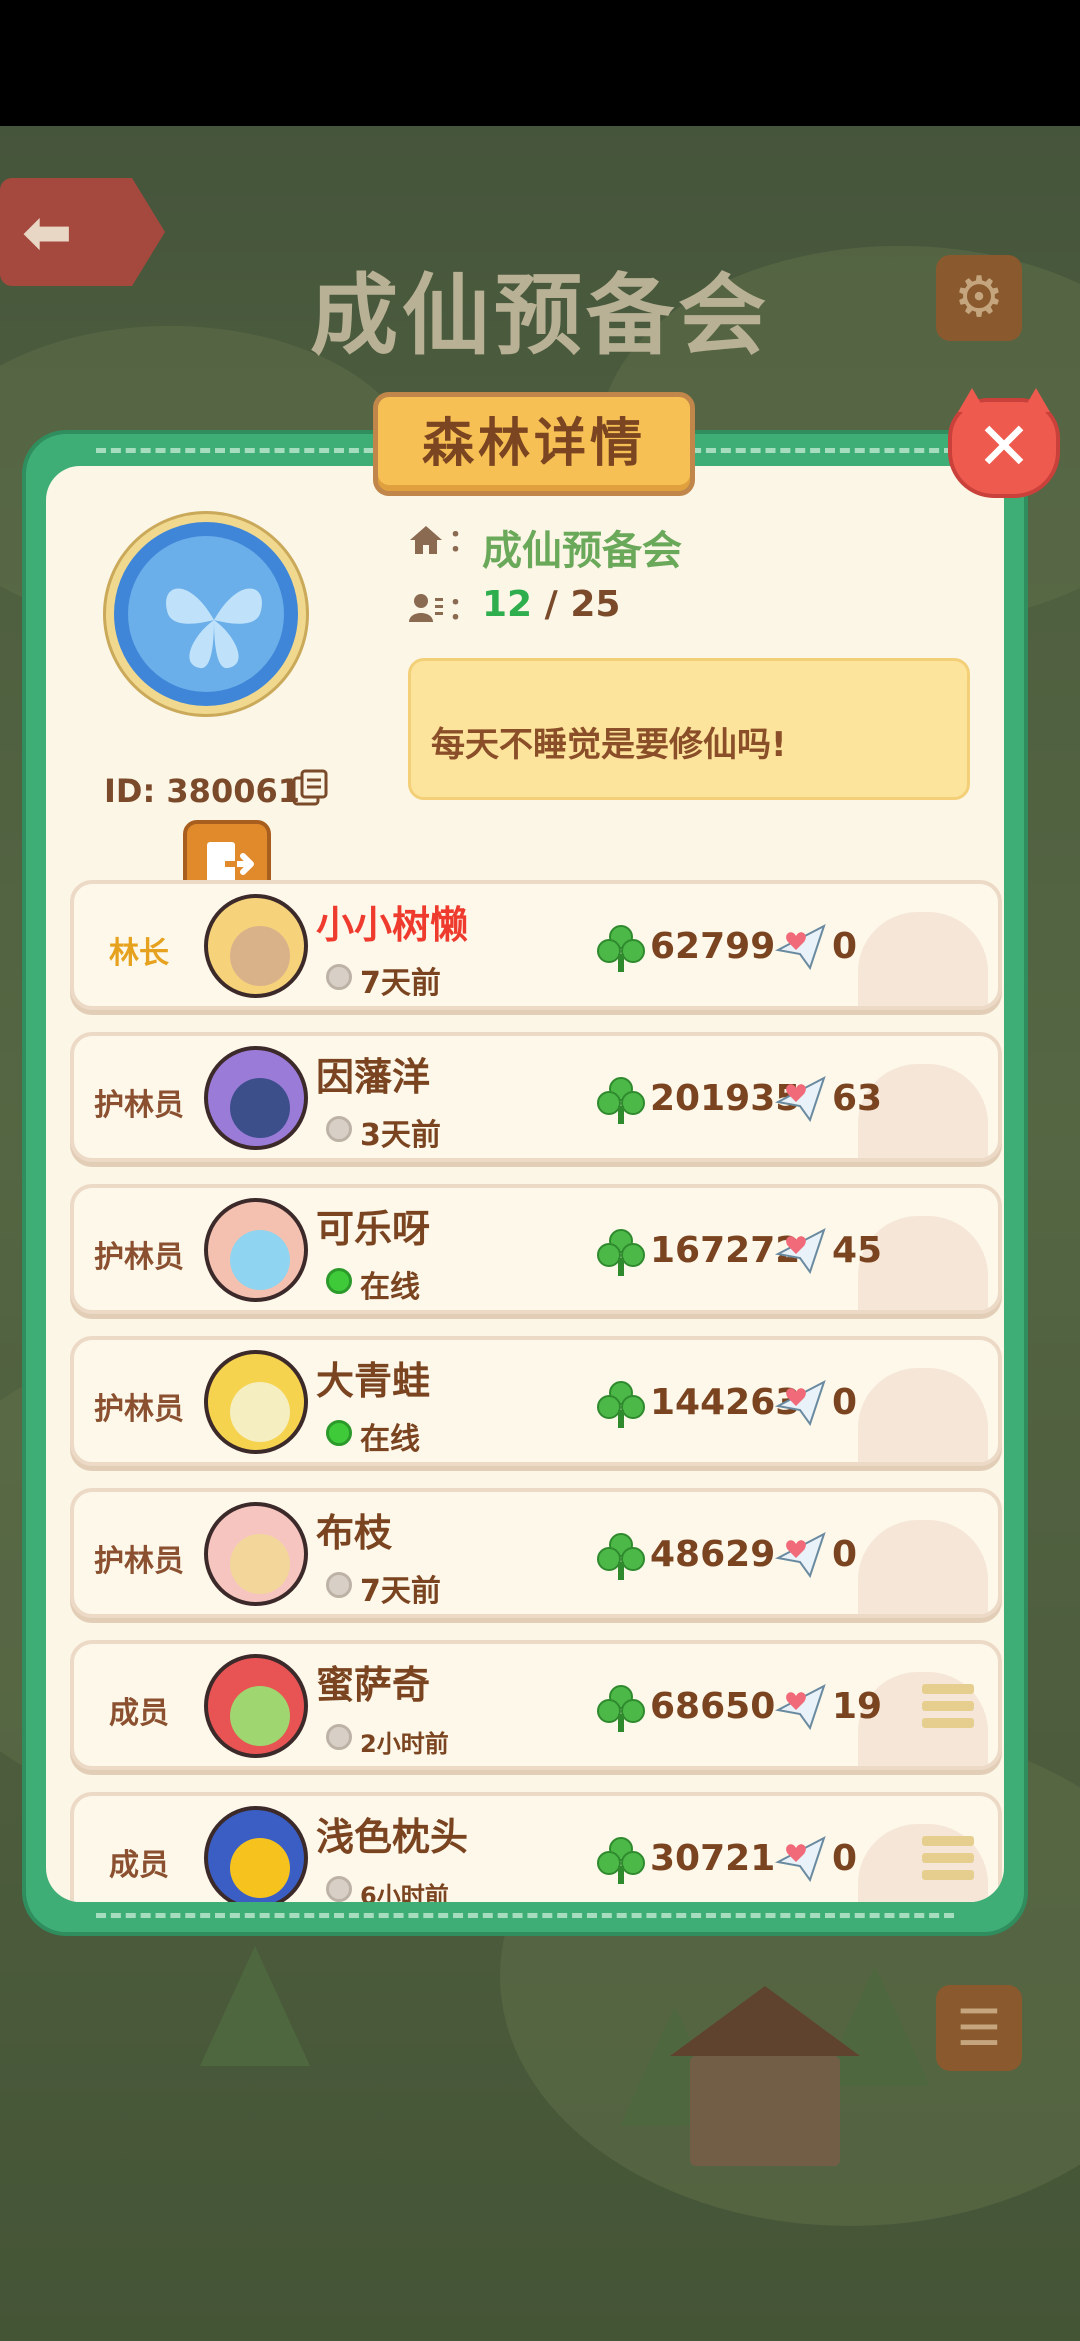 The image size is (1080, 2341). What do you see at coordinates (202, 791) in the screenshot?
I see `forest-id: ID: 380061` at bounding box center [202, 791].